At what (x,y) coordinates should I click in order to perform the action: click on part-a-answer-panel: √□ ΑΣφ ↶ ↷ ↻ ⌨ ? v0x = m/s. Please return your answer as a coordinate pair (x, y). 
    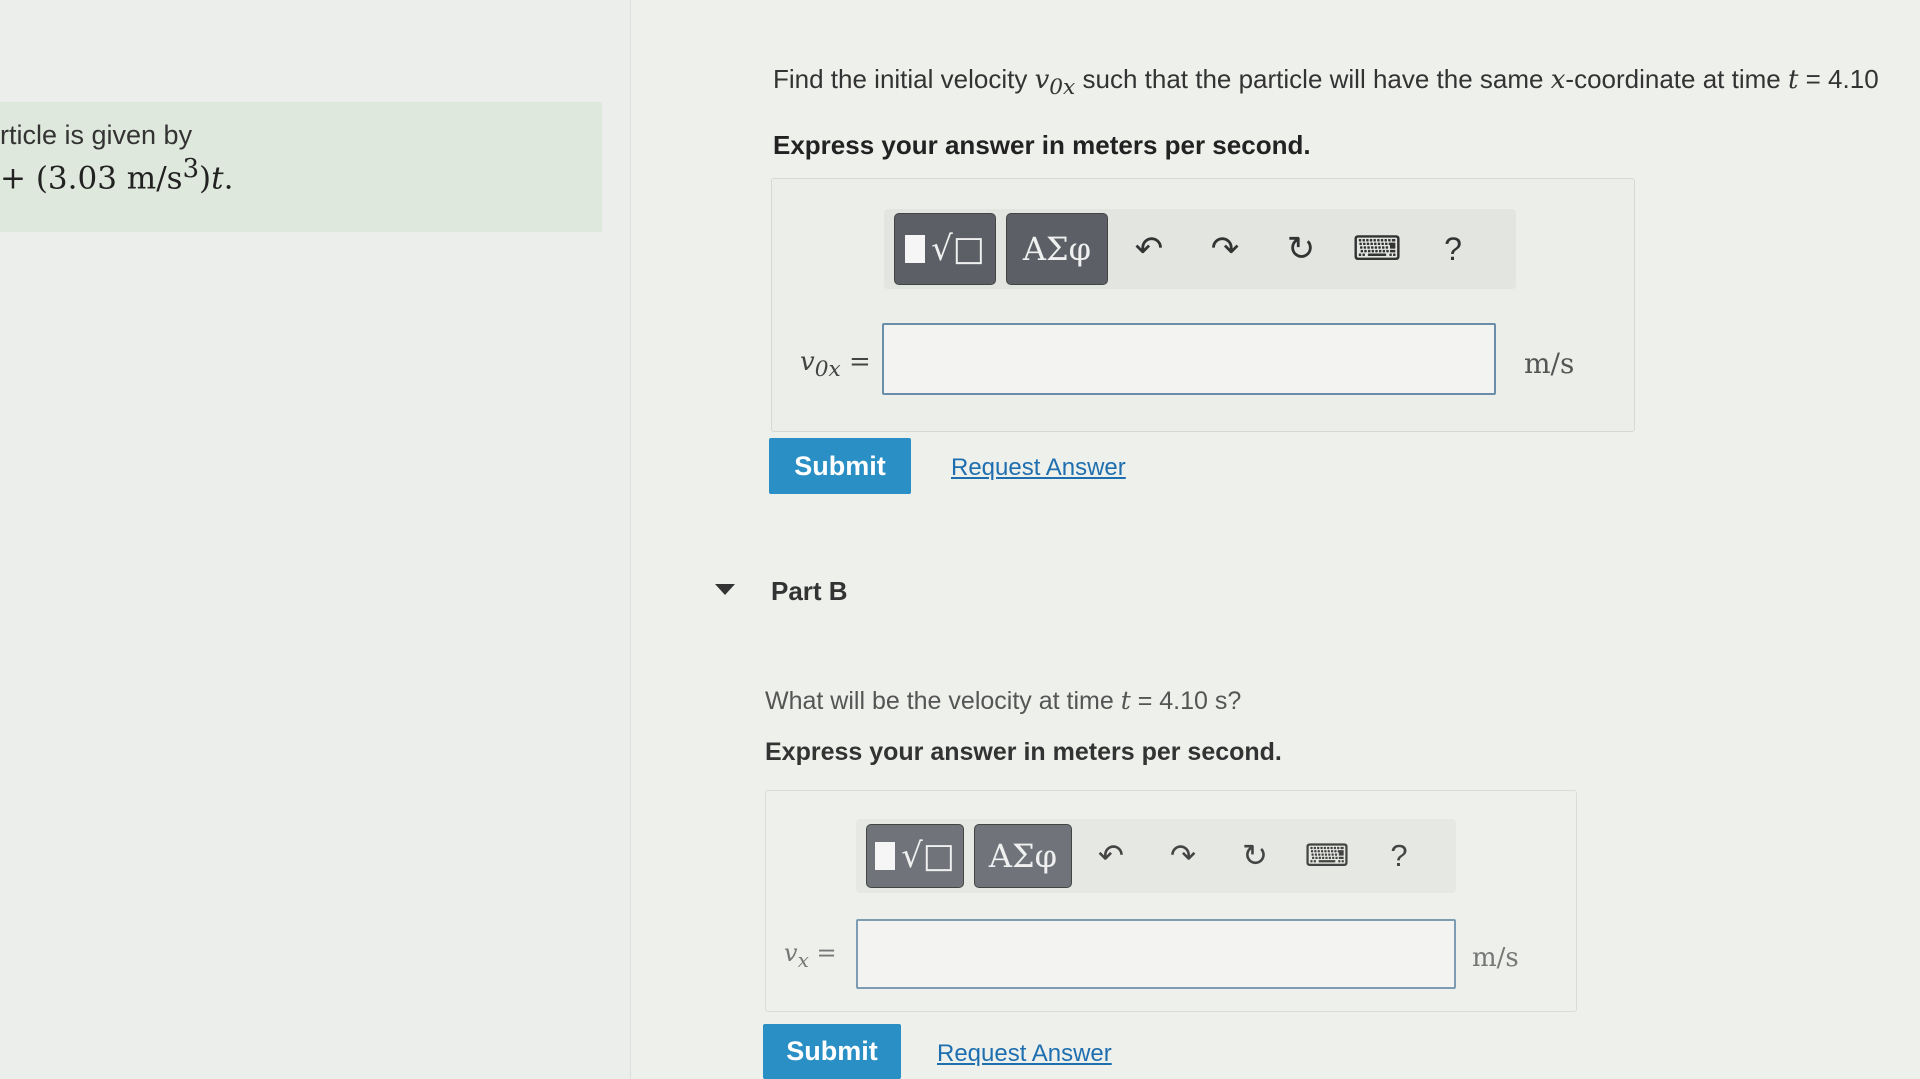
    Looking at the image, I should click on (1203, 305).